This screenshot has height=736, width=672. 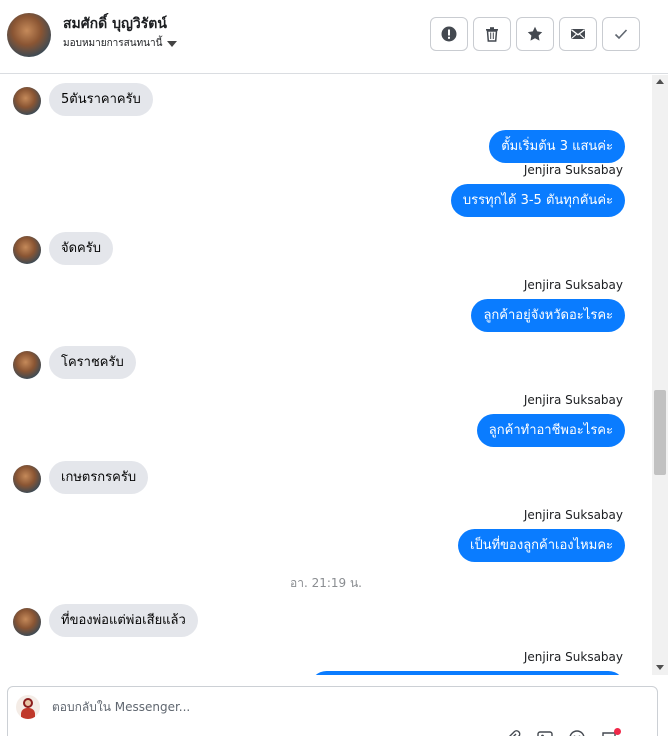 What do you see at coordinates (99, 477) in the screenshot?
I see `incoming-message-bubble: เกษตรกรครับ` at bounding box center [99, 477].